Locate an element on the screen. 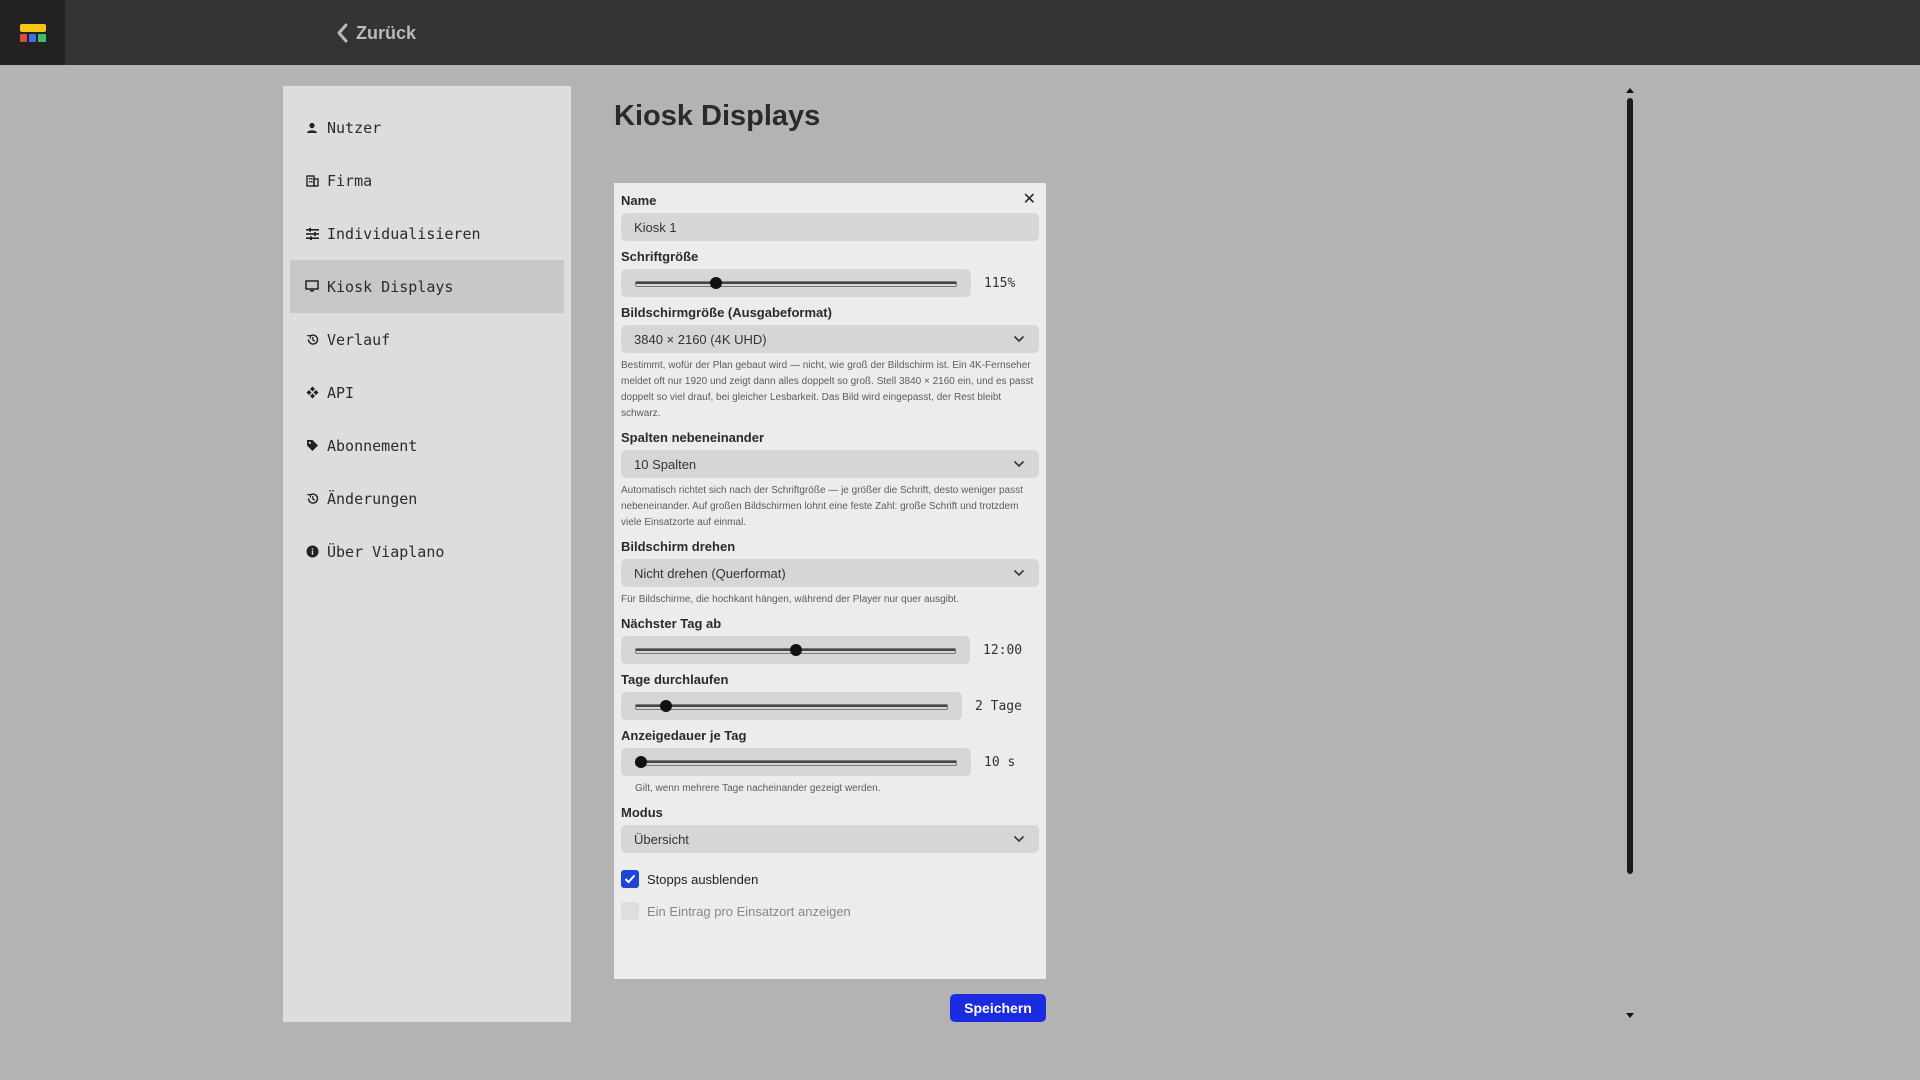  close-icon: ✕ is located at coordinates (1029, 199).